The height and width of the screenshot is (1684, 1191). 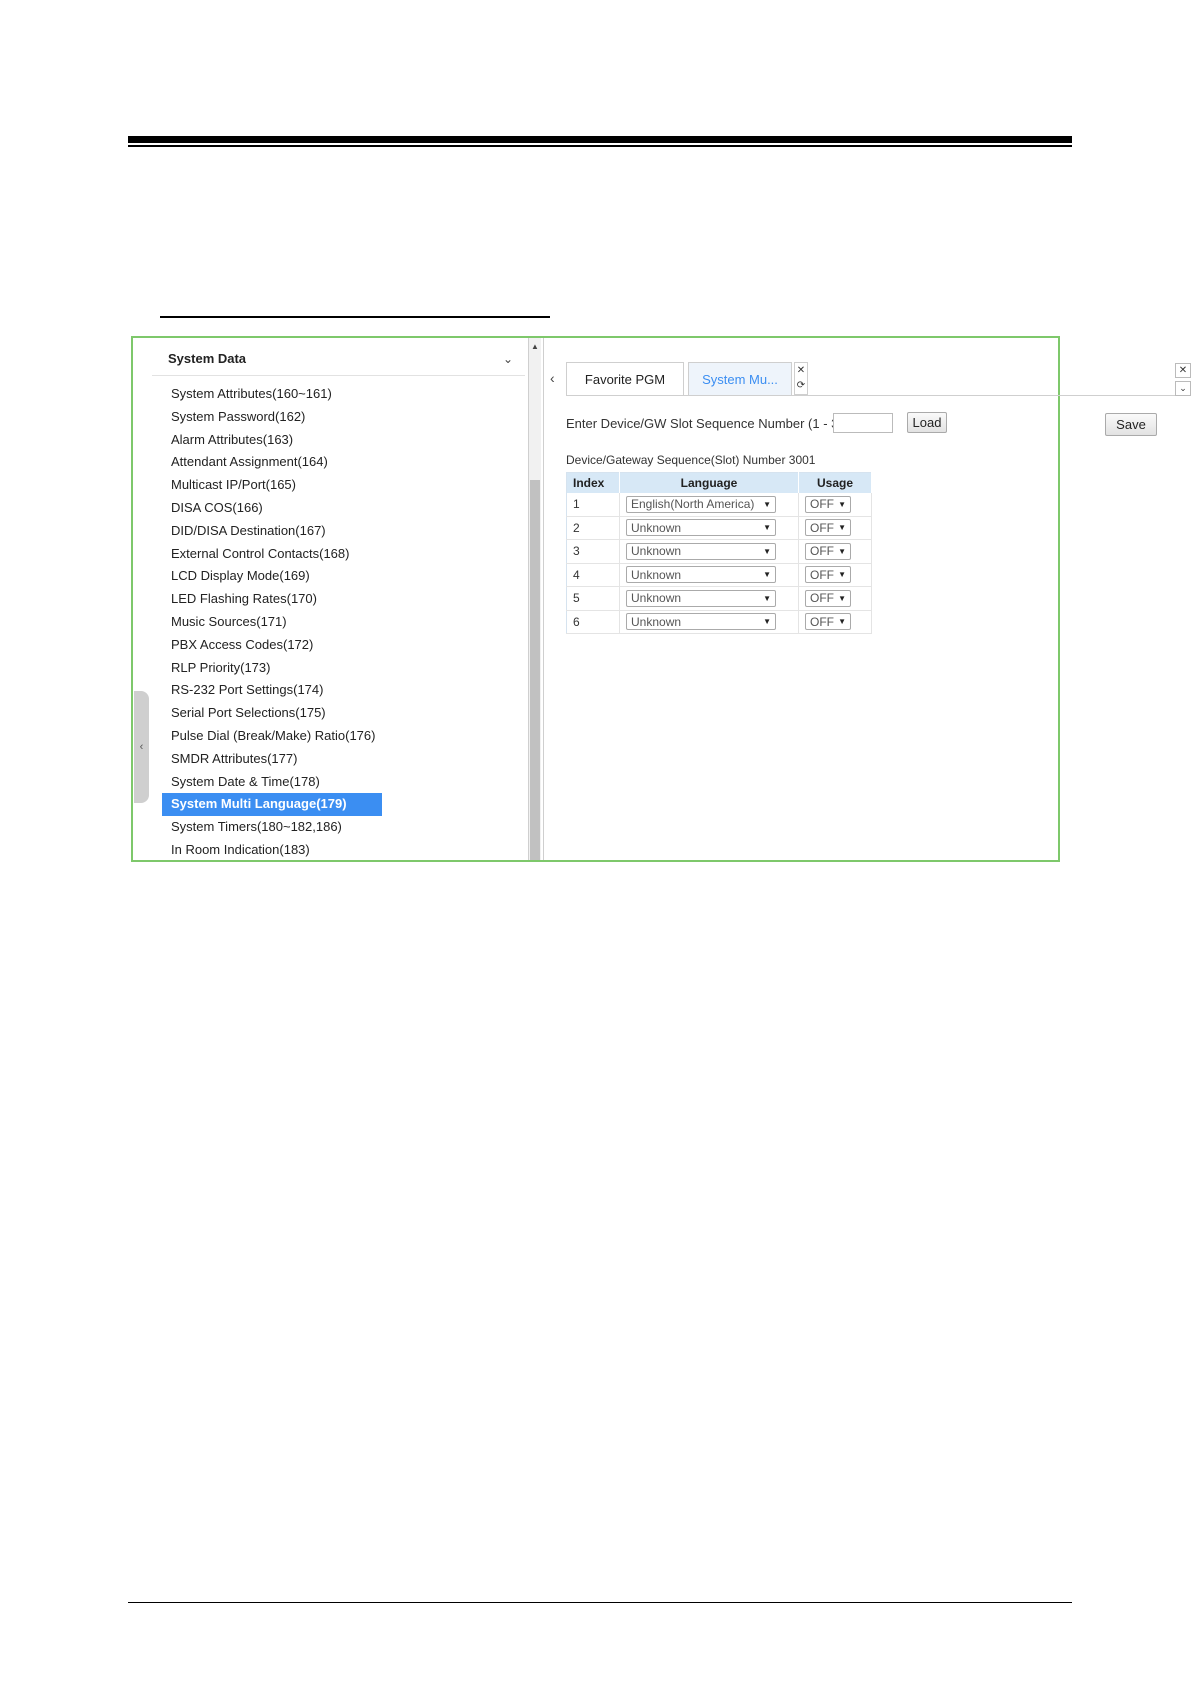 I want to click on sidebar-item: SMDR Attributes(177), so click(x=342, y=759).